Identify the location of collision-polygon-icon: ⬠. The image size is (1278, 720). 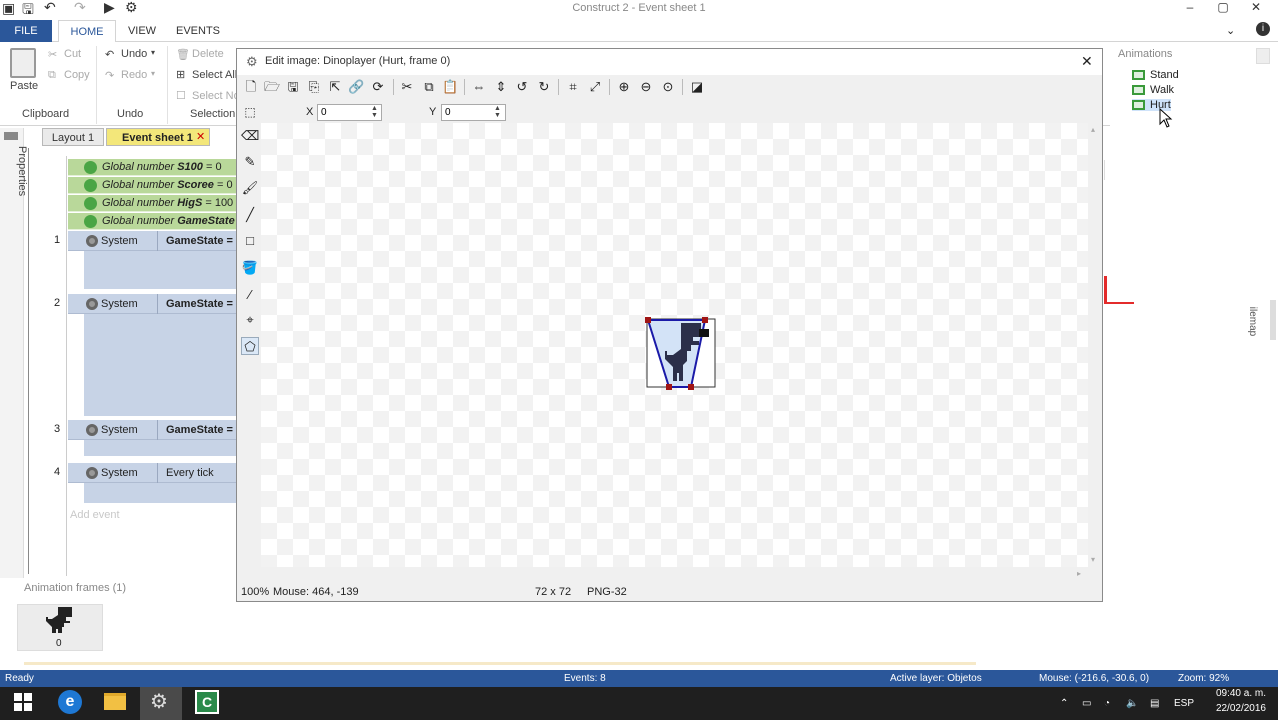
(250, 346).